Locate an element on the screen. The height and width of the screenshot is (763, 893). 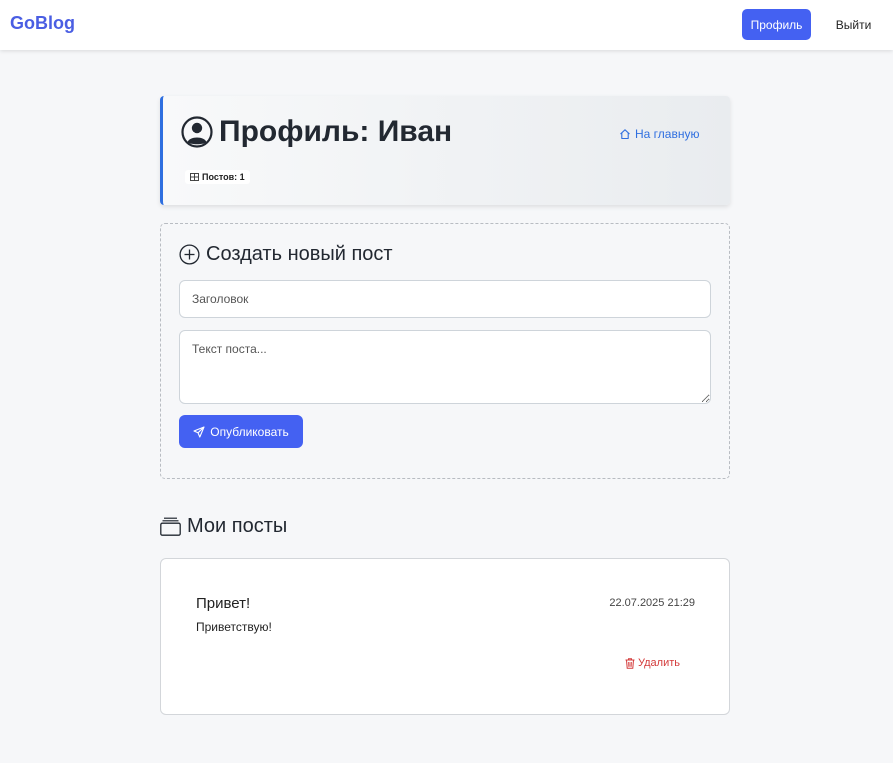
plus-circle-icon is located at coordinates (189, 254).